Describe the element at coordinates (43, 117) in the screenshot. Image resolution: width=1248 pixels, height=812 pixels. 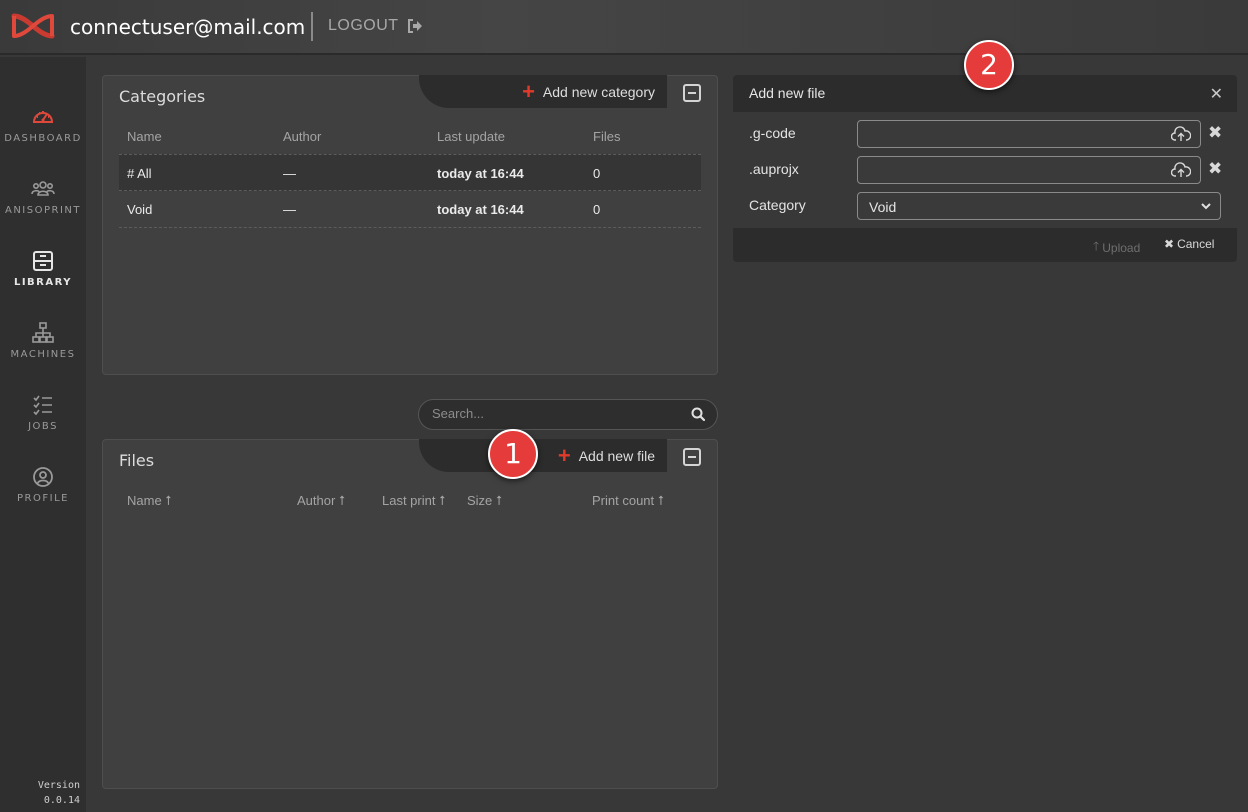
I see `speedometer-icon` at that location.